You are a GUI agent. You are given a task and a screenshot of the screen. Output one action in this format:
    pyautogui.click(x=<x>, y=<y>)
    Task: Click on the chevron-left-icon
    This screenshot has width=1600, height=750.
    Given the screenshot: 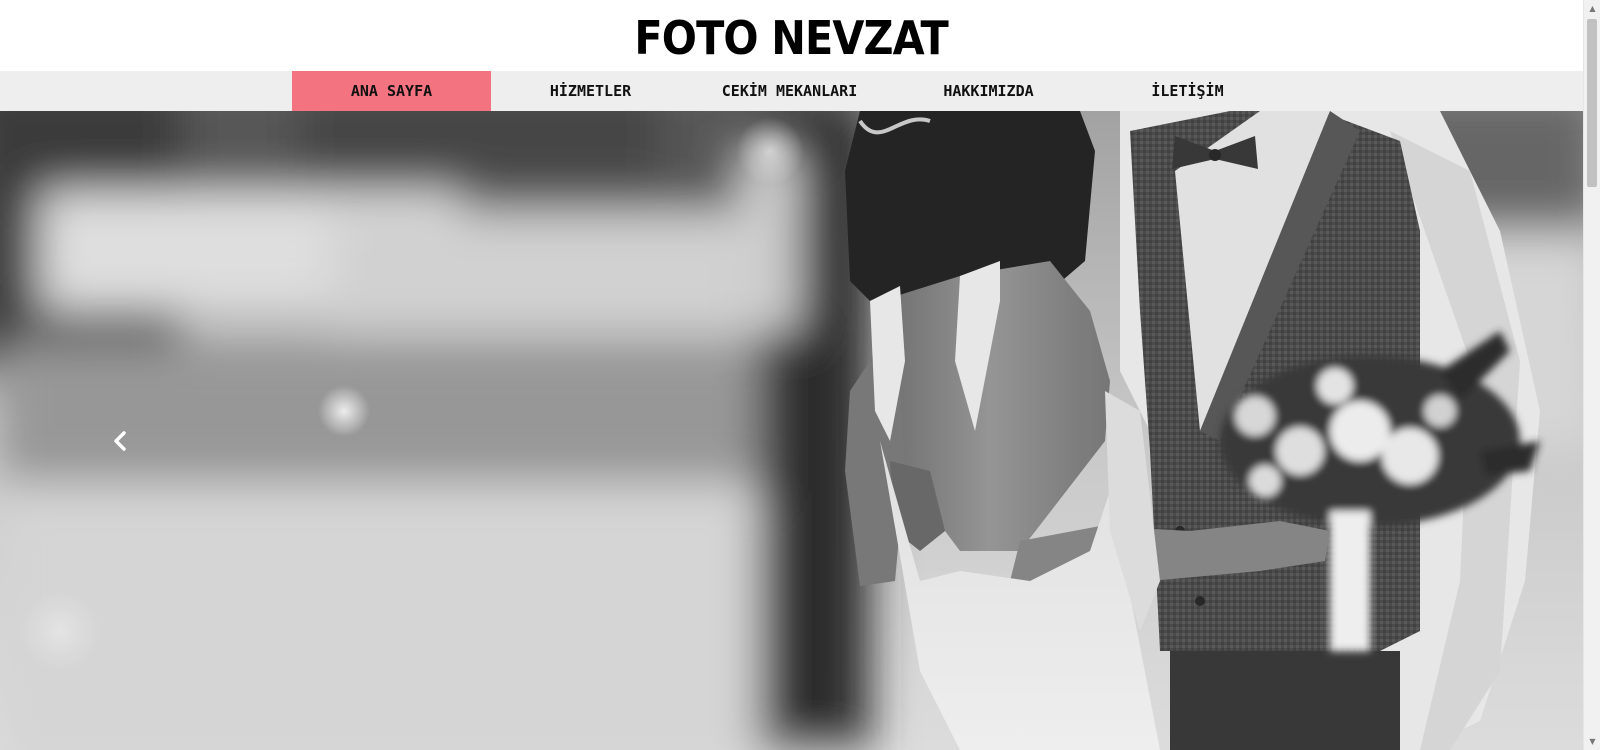 What is the action you would take?
    pyautogui.click(x=120, y=441)
    